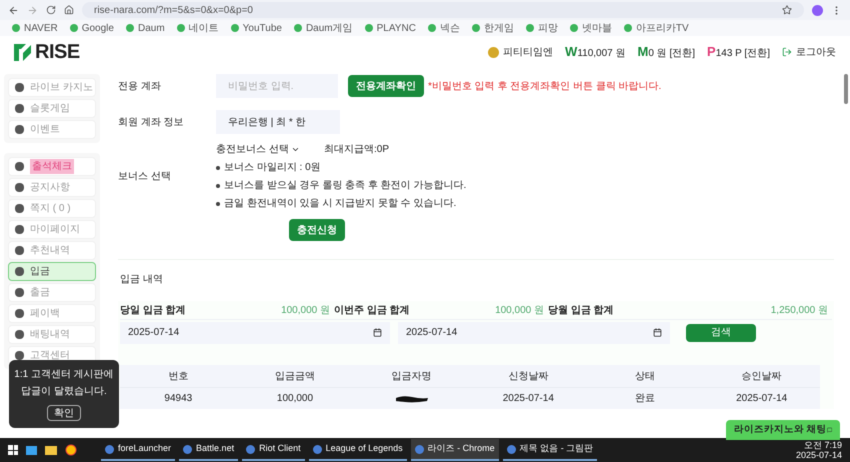  Describe the element at coordinates (799, 311) in the screenshot. I see `total-value: 1,250,000 원` at that location.